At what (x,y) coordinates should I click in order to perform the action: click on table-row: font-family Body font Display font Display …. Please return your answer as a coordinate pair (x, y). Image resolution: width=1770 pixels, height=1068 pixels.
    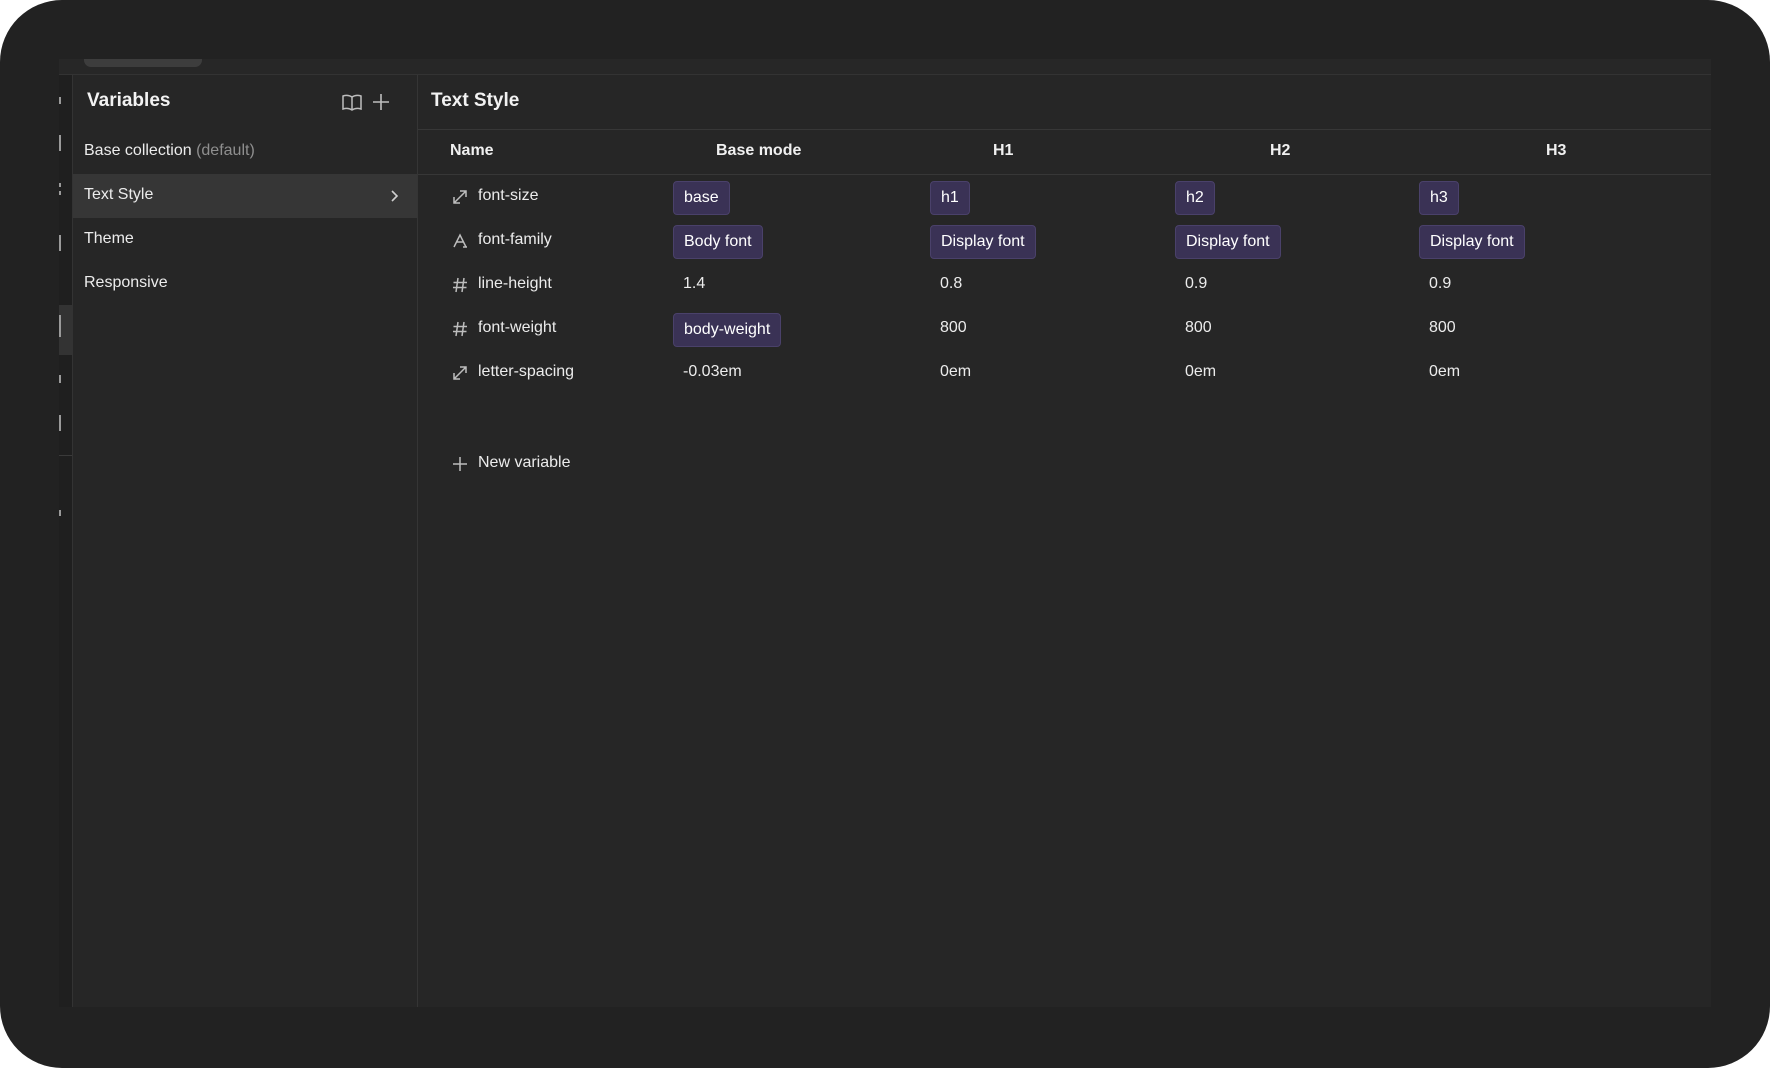
    Looking at the image, I should click on (1064, 241).